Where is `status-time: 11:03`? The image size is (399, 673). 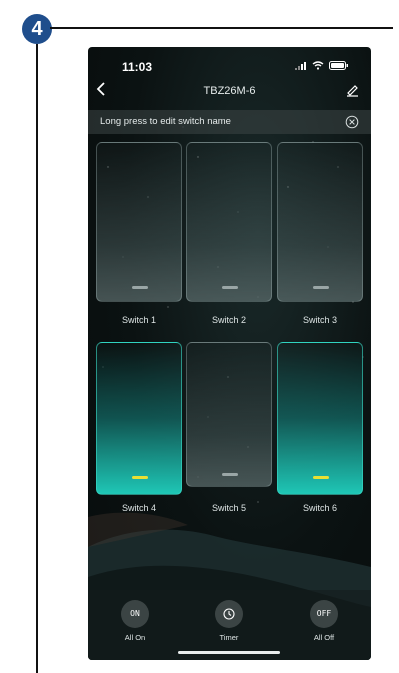 status-time: 11:03 is located at coordinates (137, 67).